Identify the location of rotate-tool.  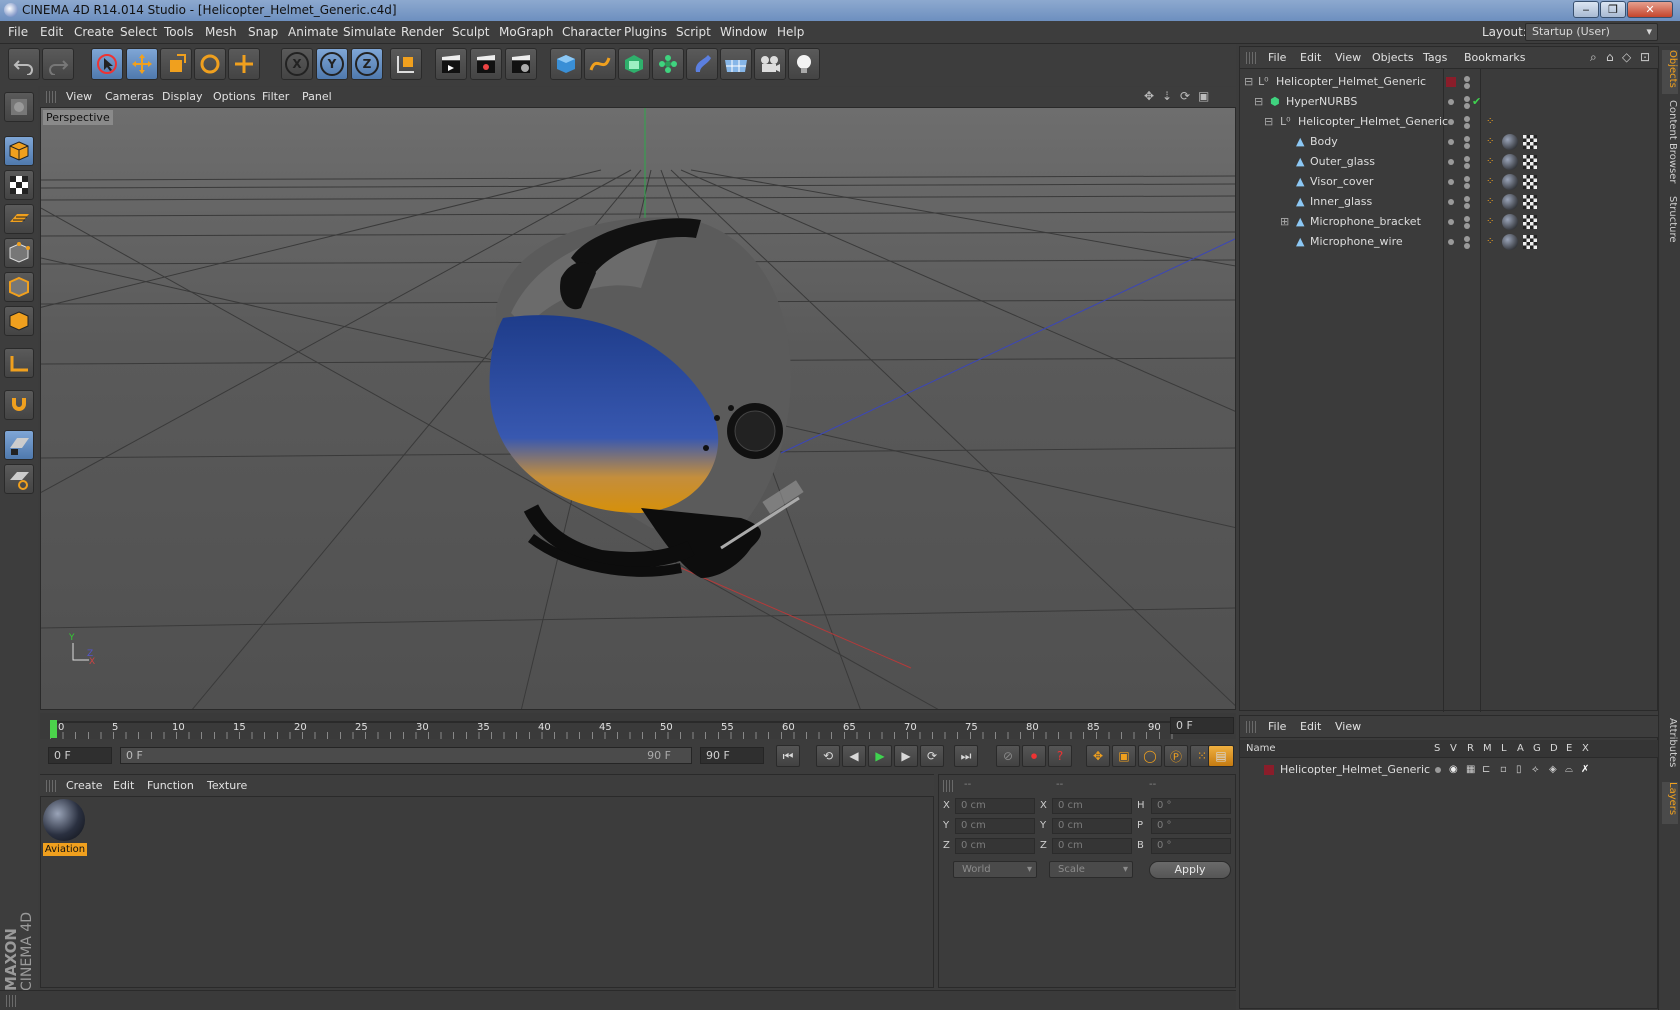
(210, 64).